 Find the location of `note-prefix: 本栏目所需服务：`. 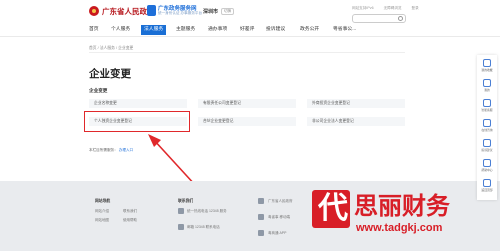

note-prefix: 本栏目所需服务： is located at coordinates (103, 150).